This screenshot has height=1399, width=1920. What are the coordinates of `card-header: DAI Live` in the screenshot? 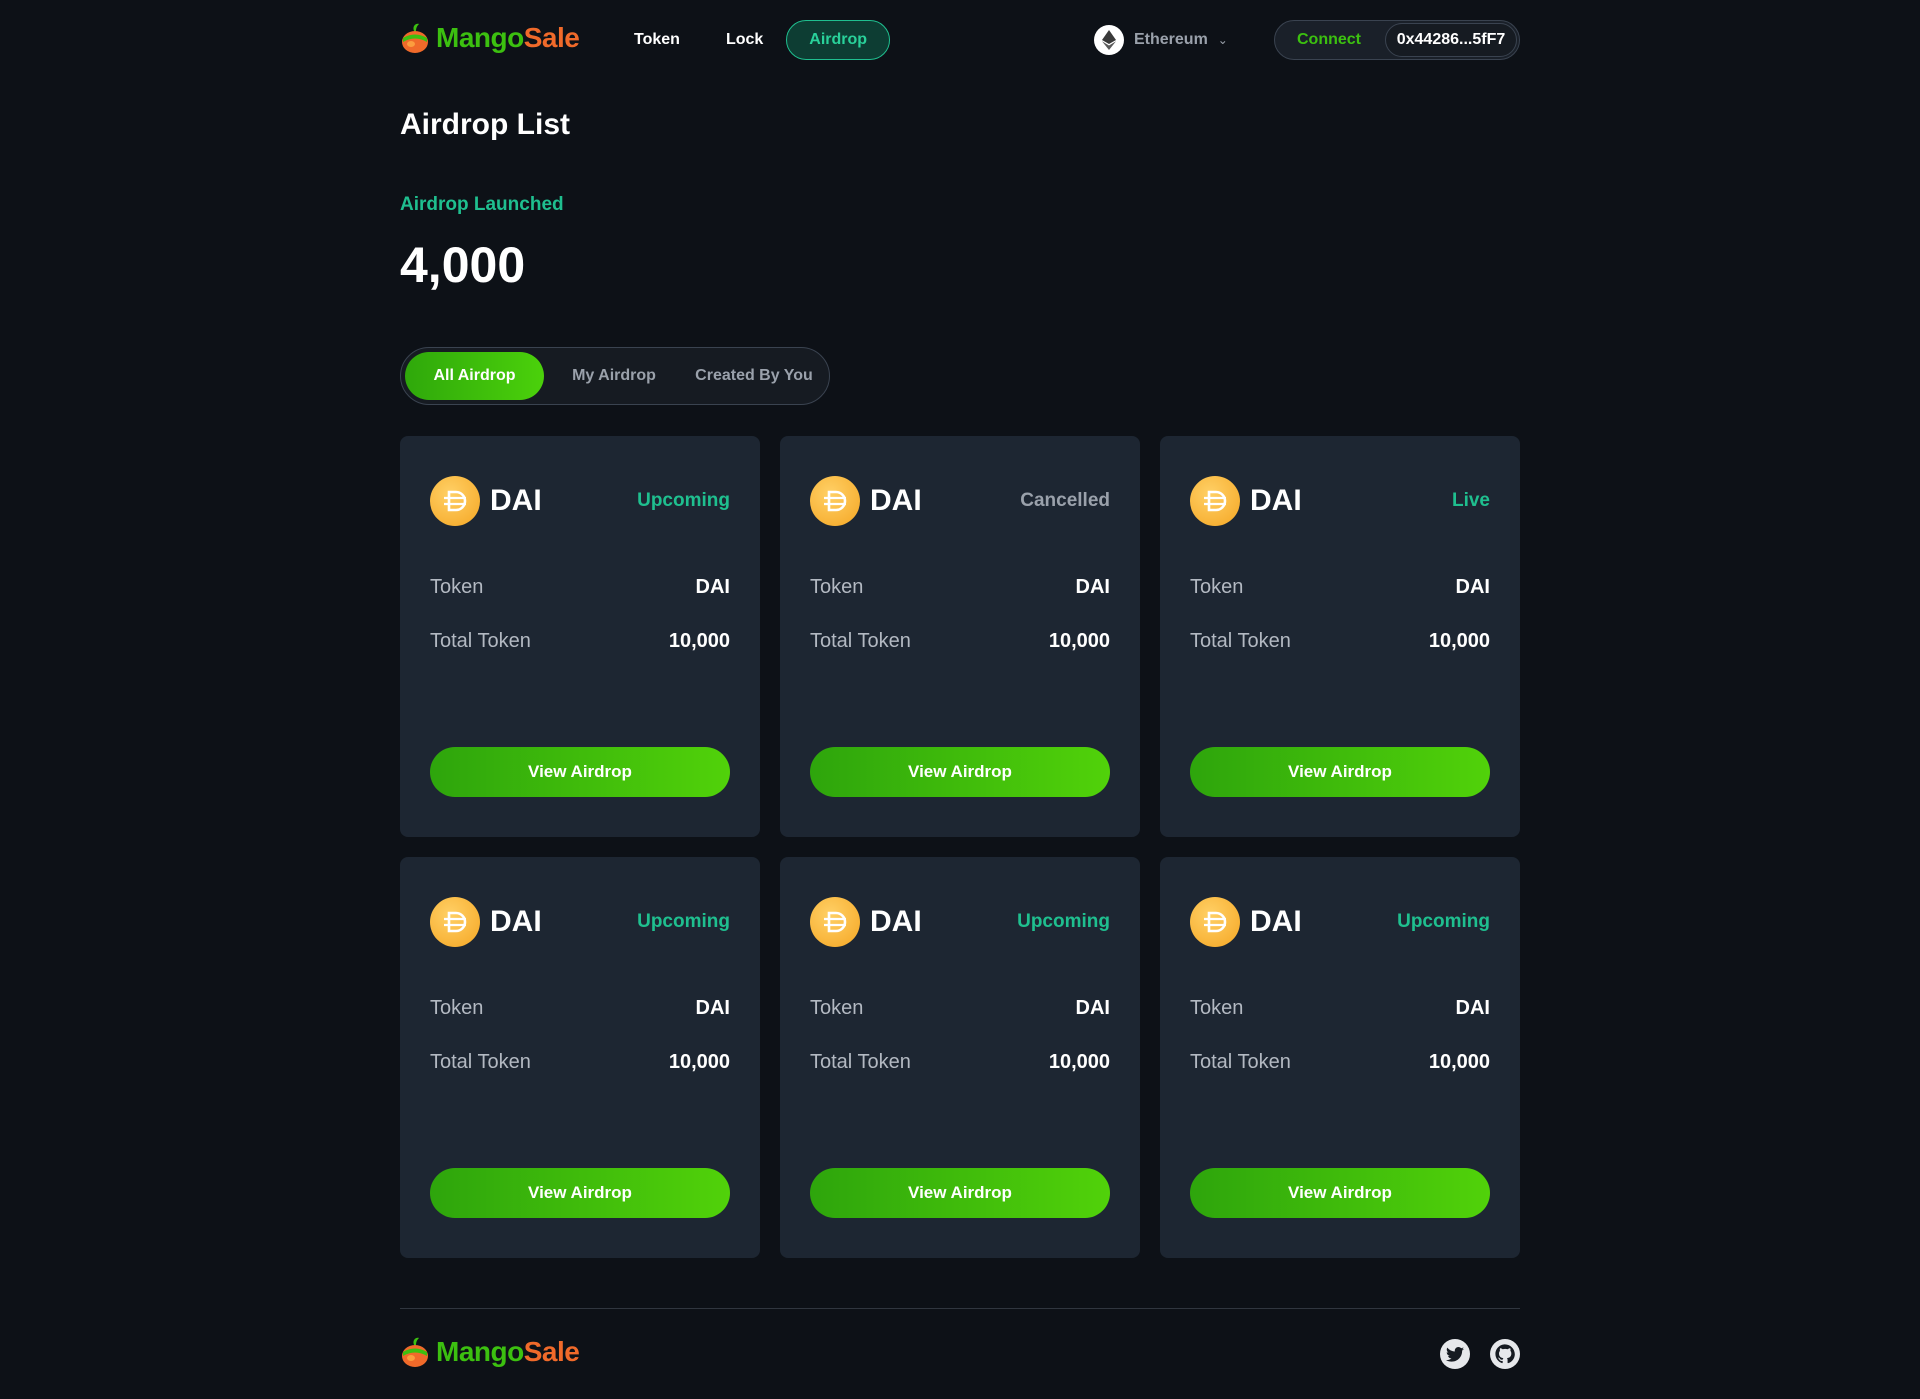 It's located at (1340, 501).